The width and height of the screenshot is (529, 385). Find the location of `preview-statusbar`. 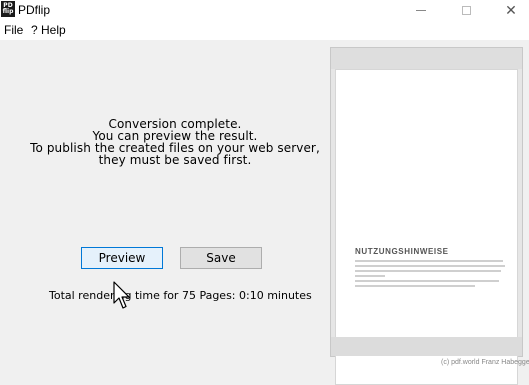

preview-statusbar is located at coordinates (426, 346).